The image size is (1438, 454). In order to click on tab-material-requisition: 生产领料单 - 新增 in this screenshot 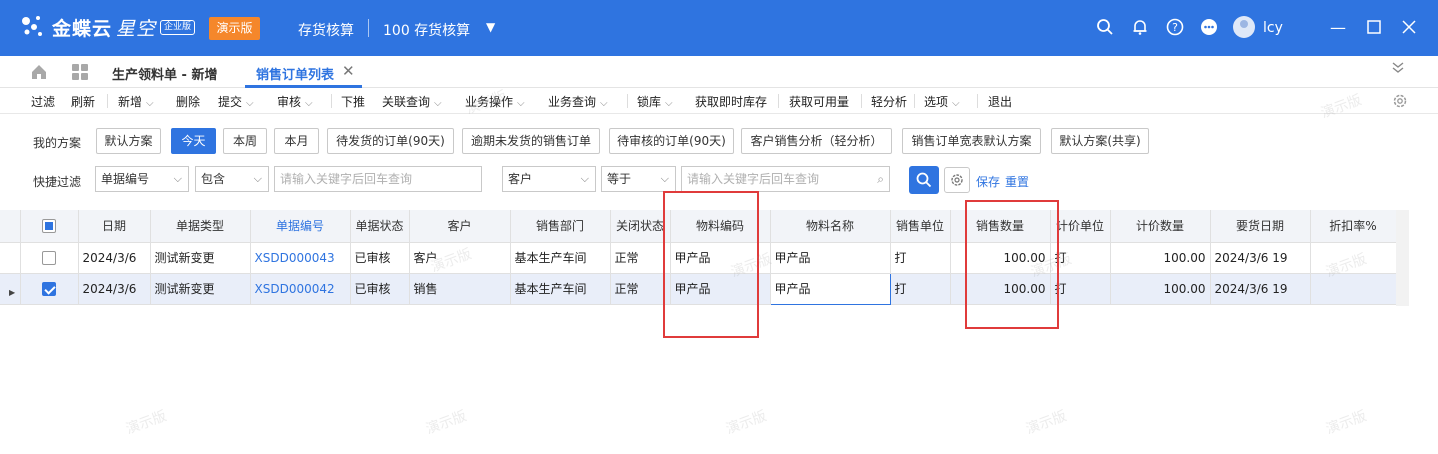, I will do `click(164, 73)`.